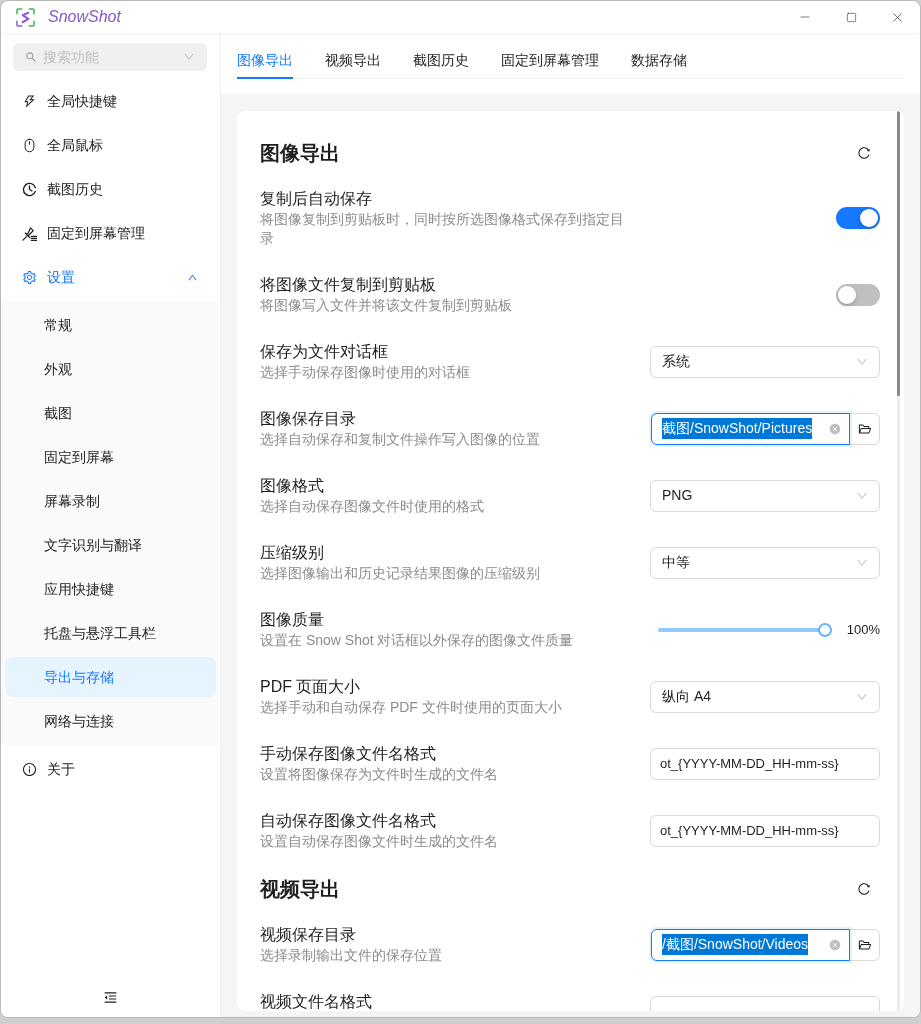  Describe the element at coordinates (110, 589) in the screenshot. I see `submenu-item: 应用快捷键` at that location.